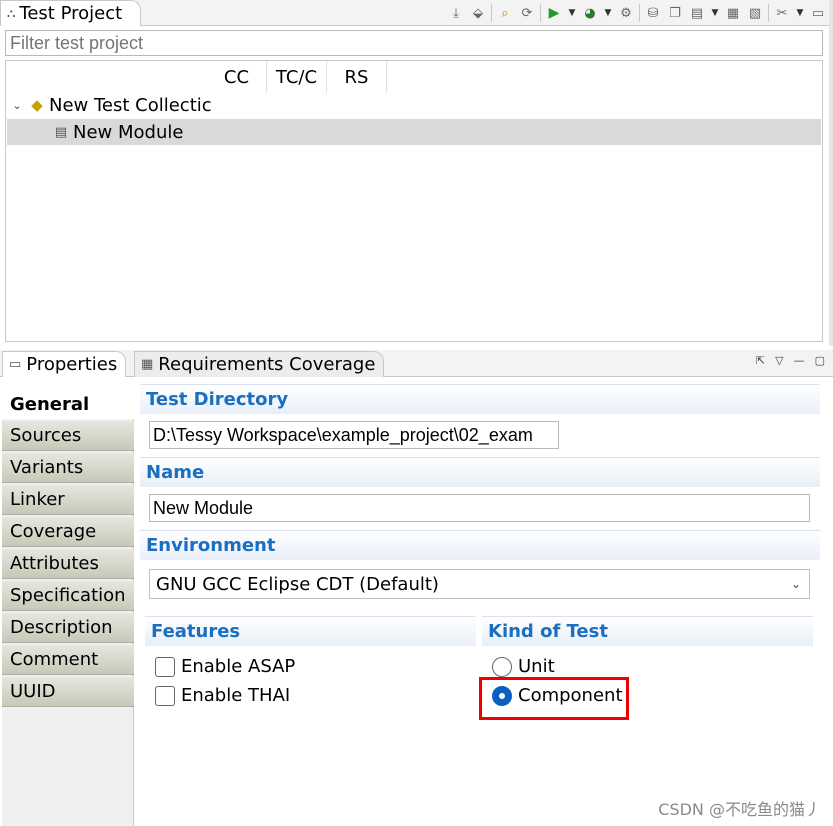 This screenshot has height=826, width=833. I want to click on refresh-icon: ⟳, so click(527, 13).